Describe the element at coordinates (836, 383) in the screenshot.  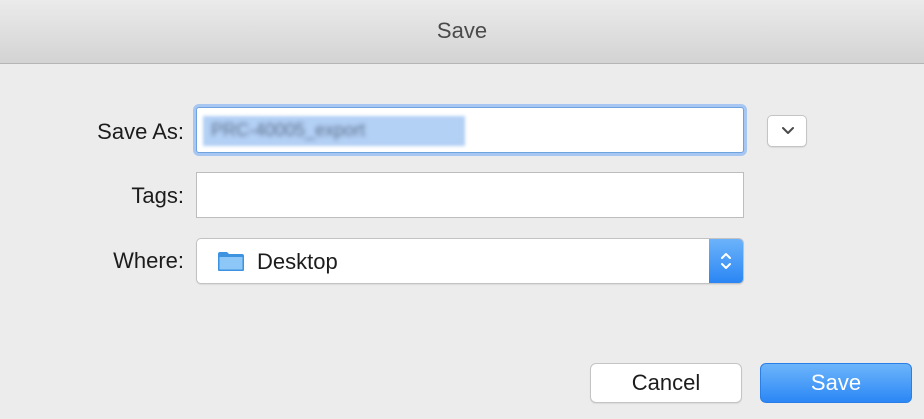
I see `save-button: Save` at that location.